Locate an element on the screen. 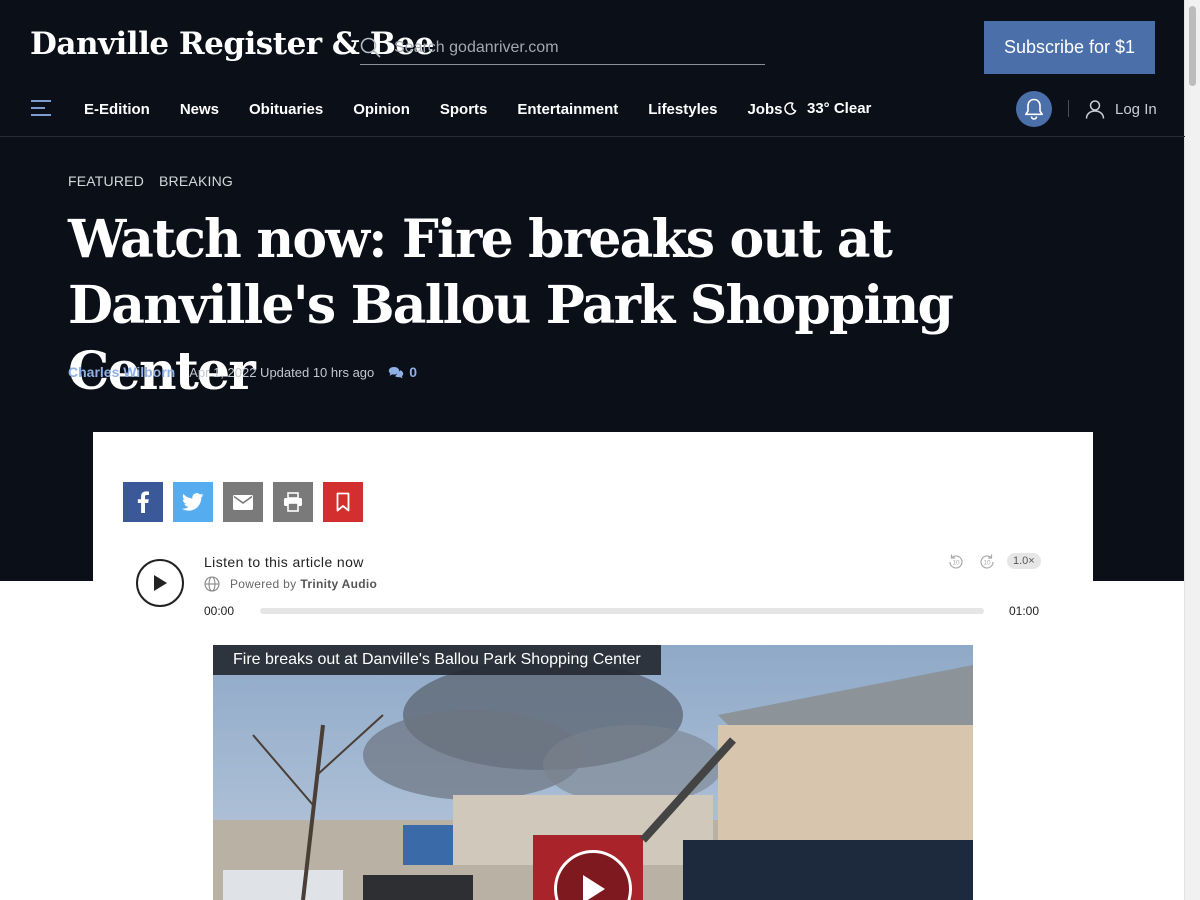 This screenshot has width=1200, height=900. nav-item-obituaries: Obituaries is located at coordinates (286, 109).